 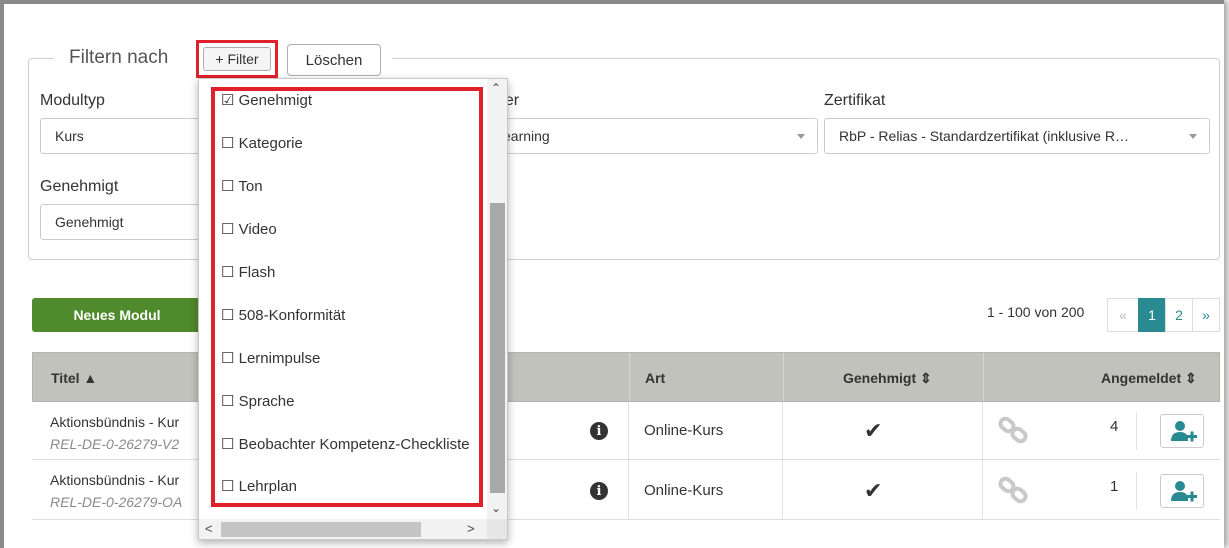 I want to click on checkbox-checked-icon: ☑, so click(x=227, y=100).